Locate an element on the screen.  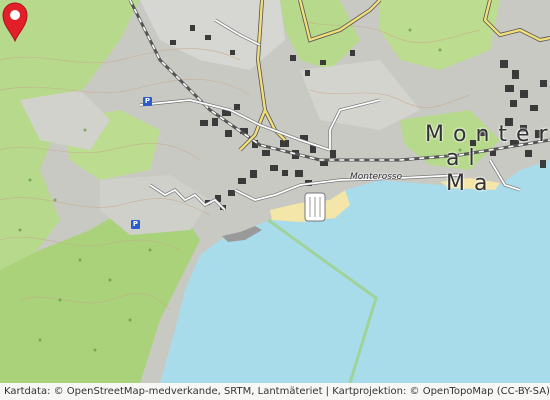
map-pin-icon is located at coordinates (15, 21).